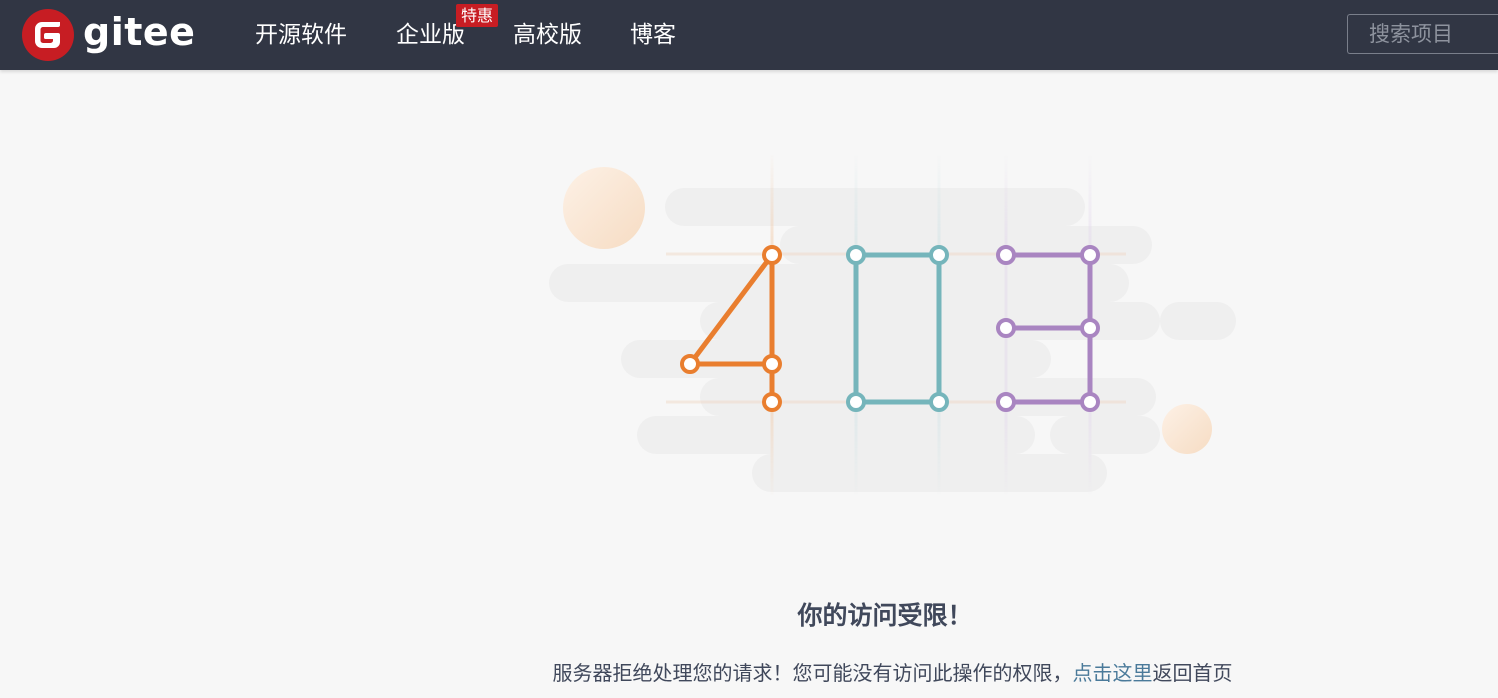 This screenshot has width=1498, height=698. I want to click on sun-circle-large, so click(604, 208).